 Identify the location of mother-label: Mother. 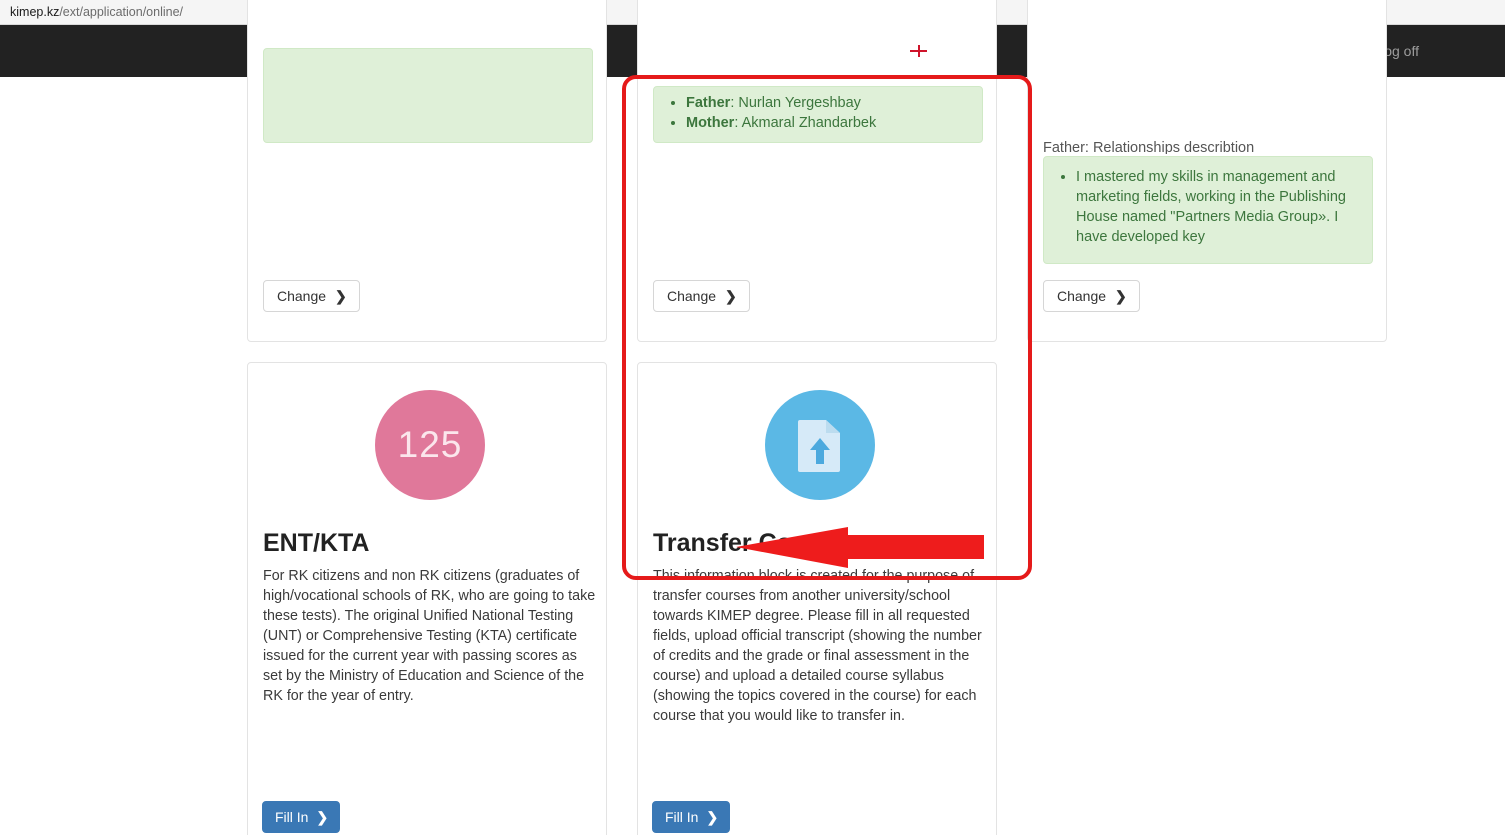
(710, 123).